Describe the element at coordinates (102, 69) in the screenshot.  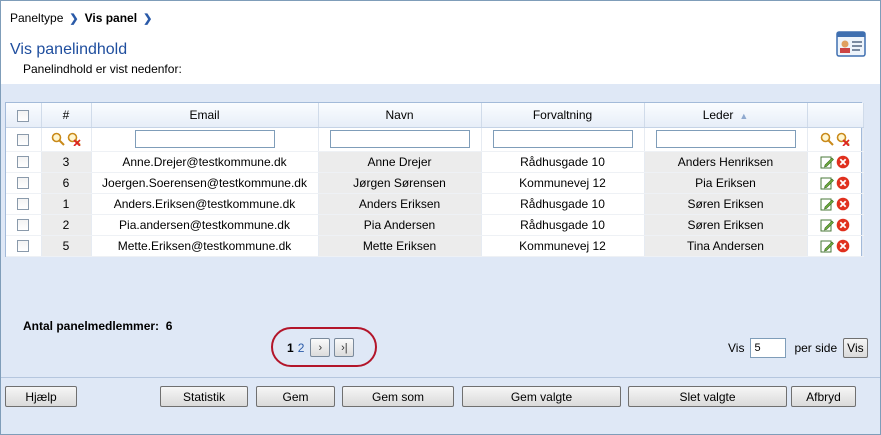
I see `page-subtitle: Panelindhold er vist nedenfor:` at that location.